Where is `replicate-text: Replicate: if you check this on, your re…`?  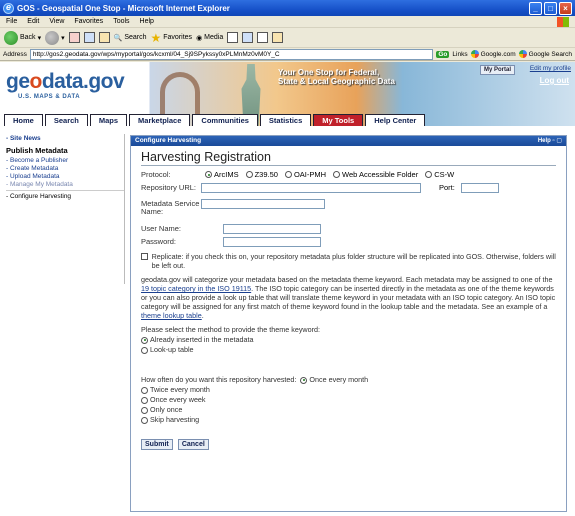 replicate-text: Replicate: if you check this on, your re… is located at coordinates (353, 261).